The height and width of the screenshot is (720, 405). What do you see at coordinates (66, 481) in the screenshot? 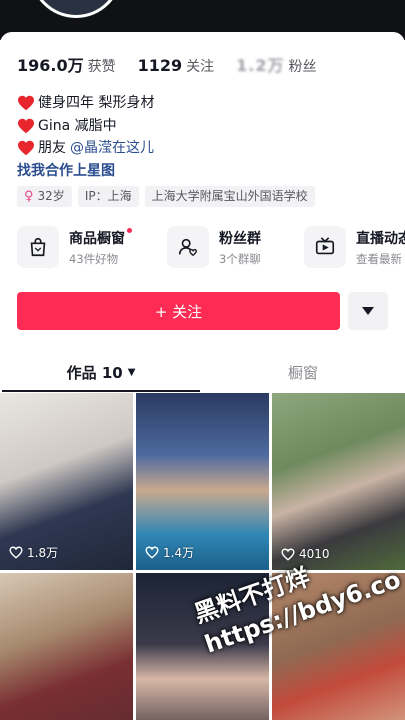
I see `video-thumbnail: 1.8万` at bounding box center [66, 481].